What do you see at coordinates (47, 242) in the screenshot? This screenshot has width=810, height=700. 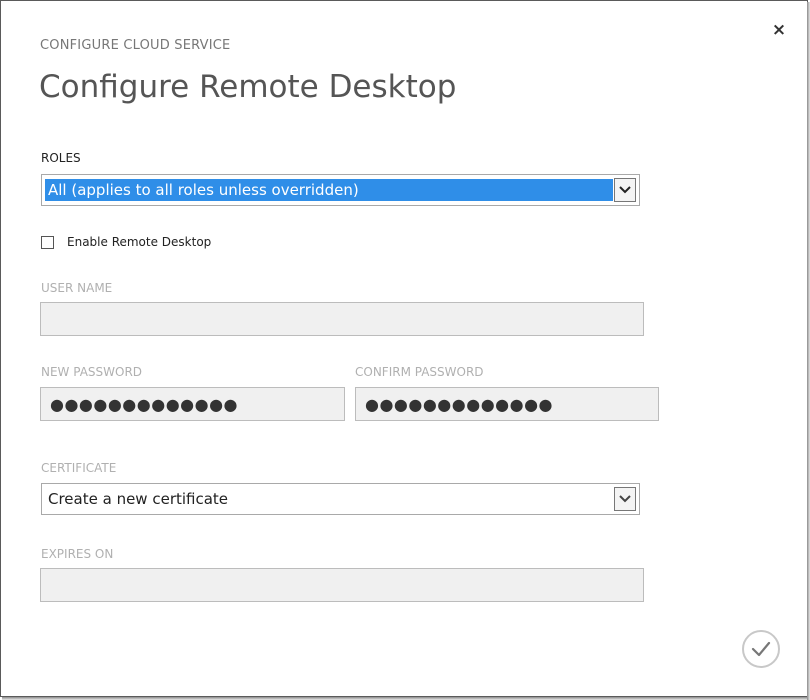 I see `enable-remote-desktop-checkbox` at bounding box center [47, 242].